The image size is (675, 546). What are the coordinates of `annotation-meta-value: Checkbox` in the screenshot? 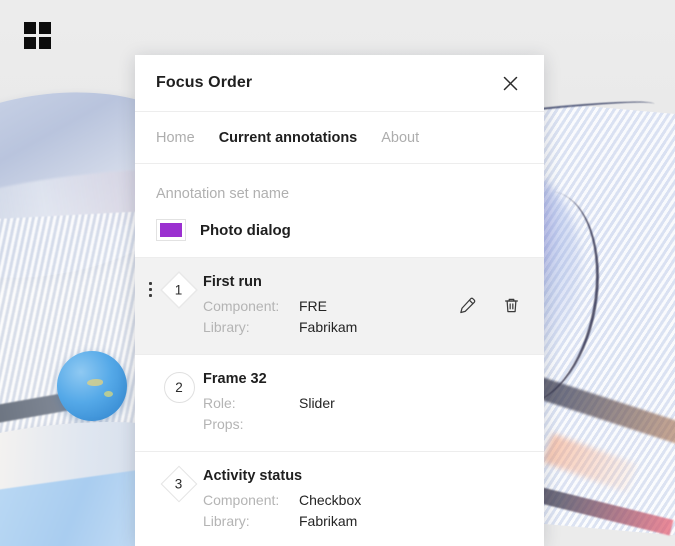 It's located at (330, 500).